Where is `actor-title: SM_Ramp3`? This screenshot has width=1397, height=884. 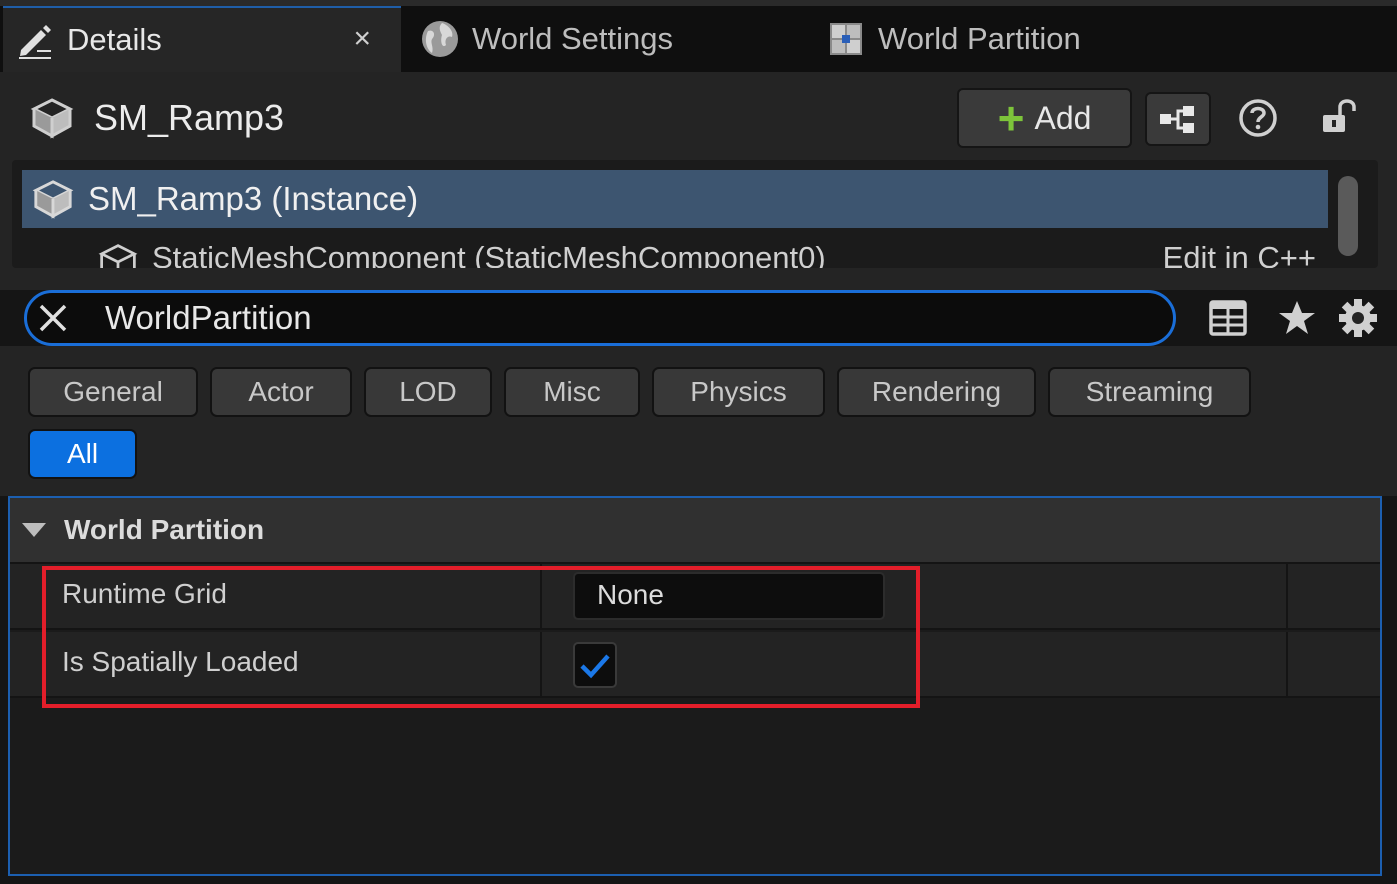 actor-title: SM_Ramp3 is located at coordinates (157, 118).